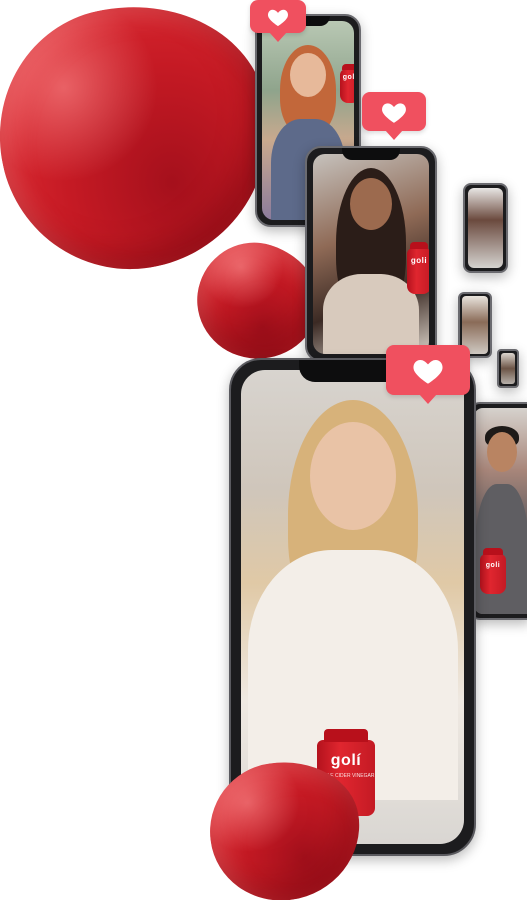  I want to click on phone-second: goli, so click(371, 254).